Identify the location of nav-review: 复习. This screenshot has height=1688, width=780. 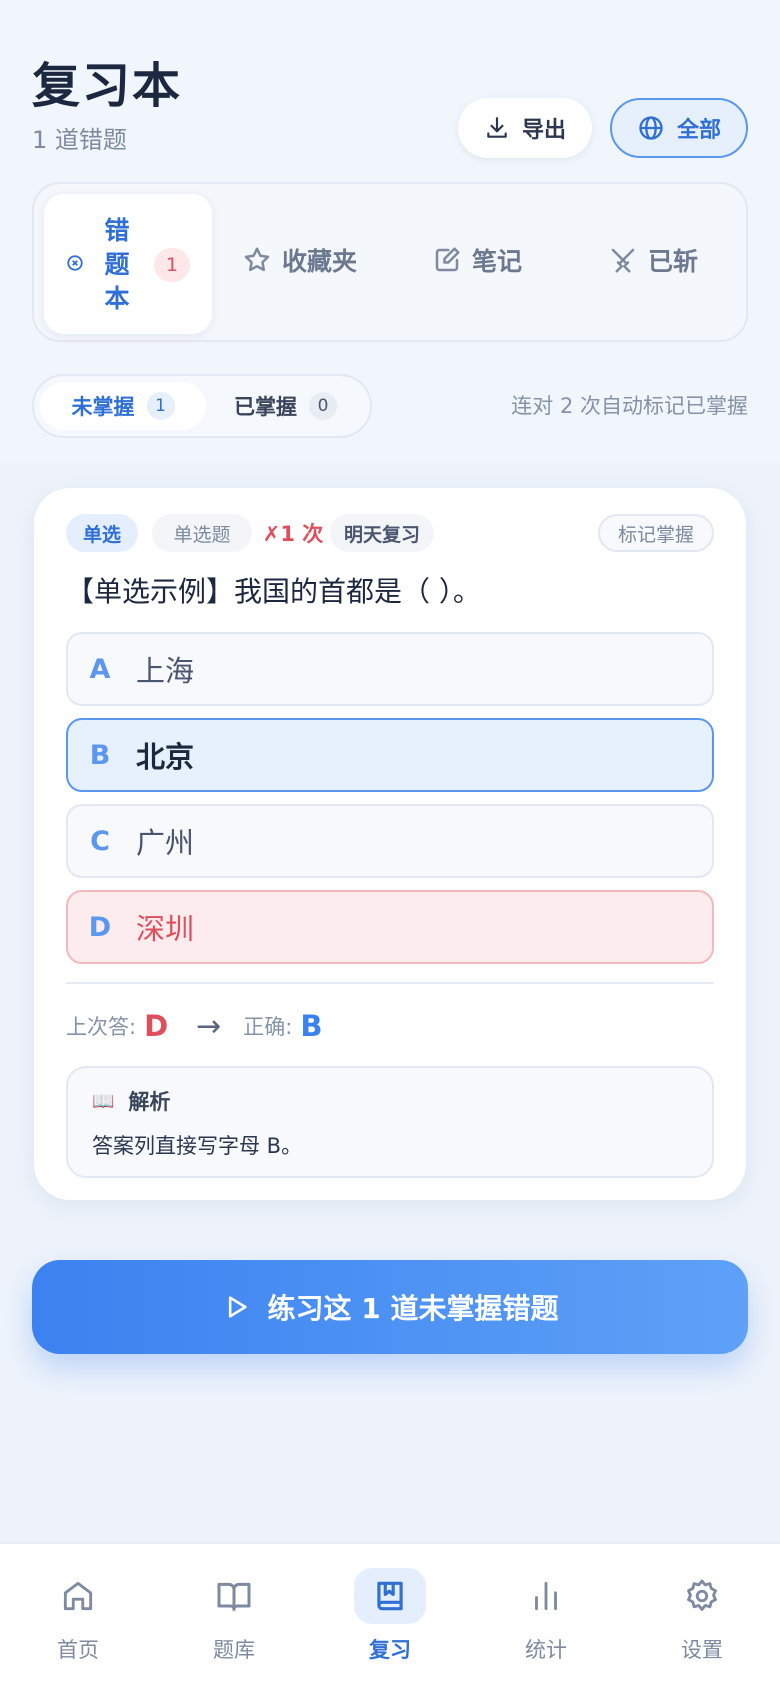
(390, 1616).